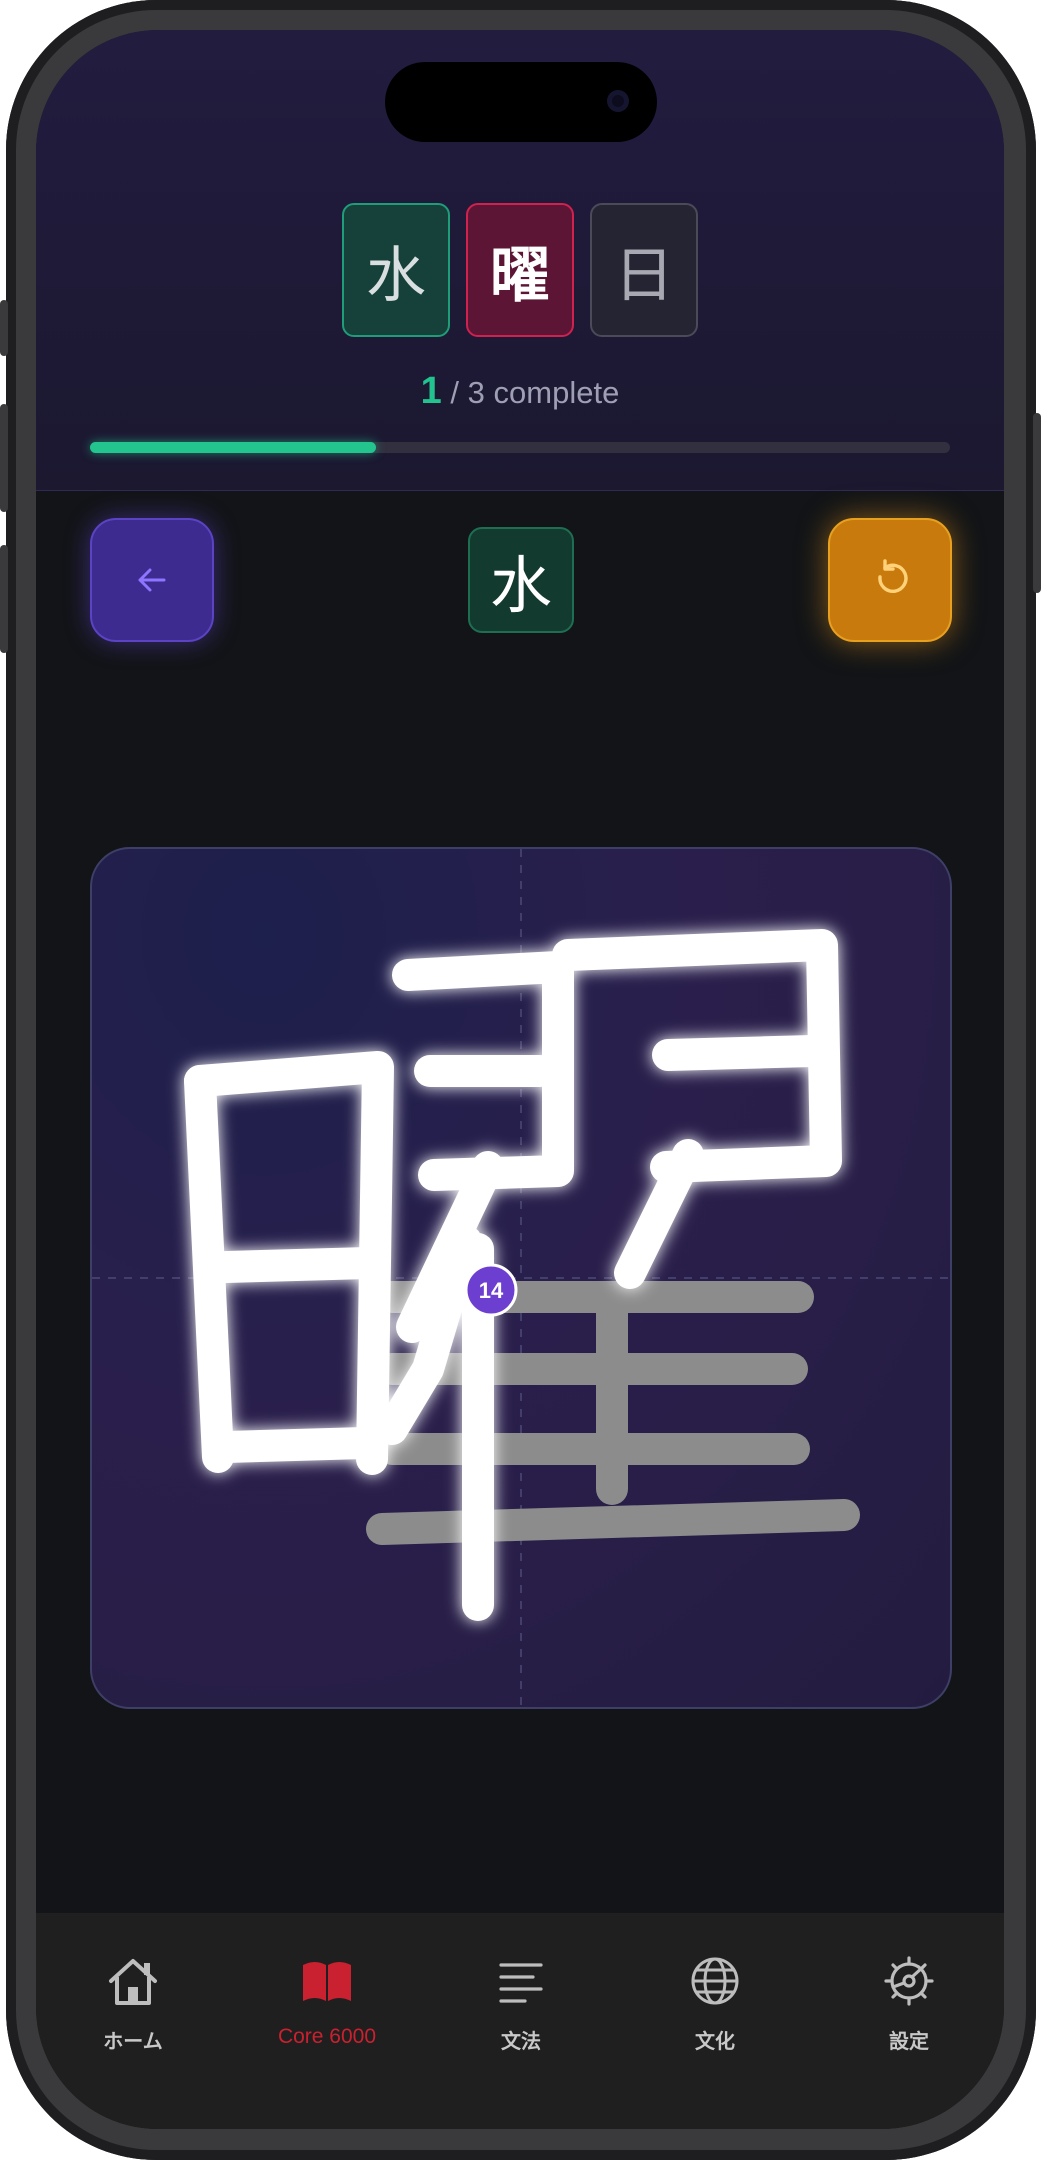  Describe the element at coordinates (521, 2003) in the screenshot. I see `tab-grammar: 文法` at that location.